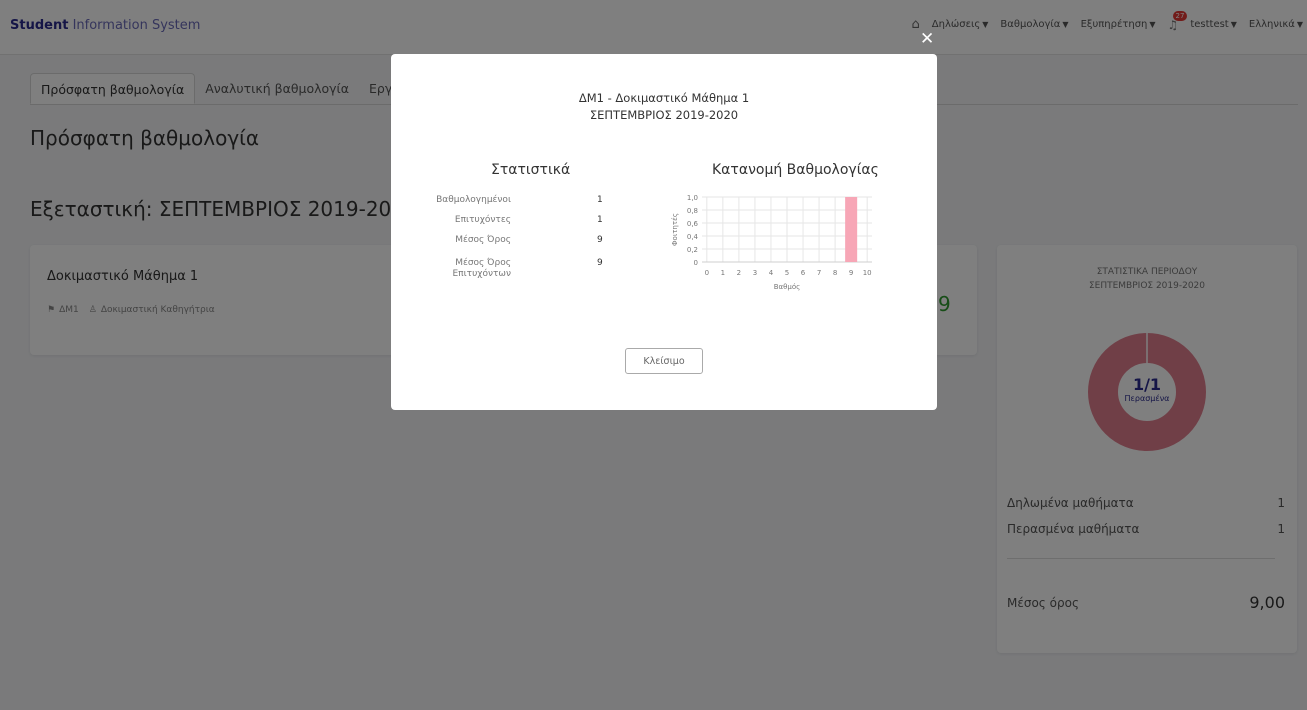 The image size is (1307, 710). Describe the element at coordinates (723, 273) in the screenshot. I see `x-tick-label: 1` at that location.